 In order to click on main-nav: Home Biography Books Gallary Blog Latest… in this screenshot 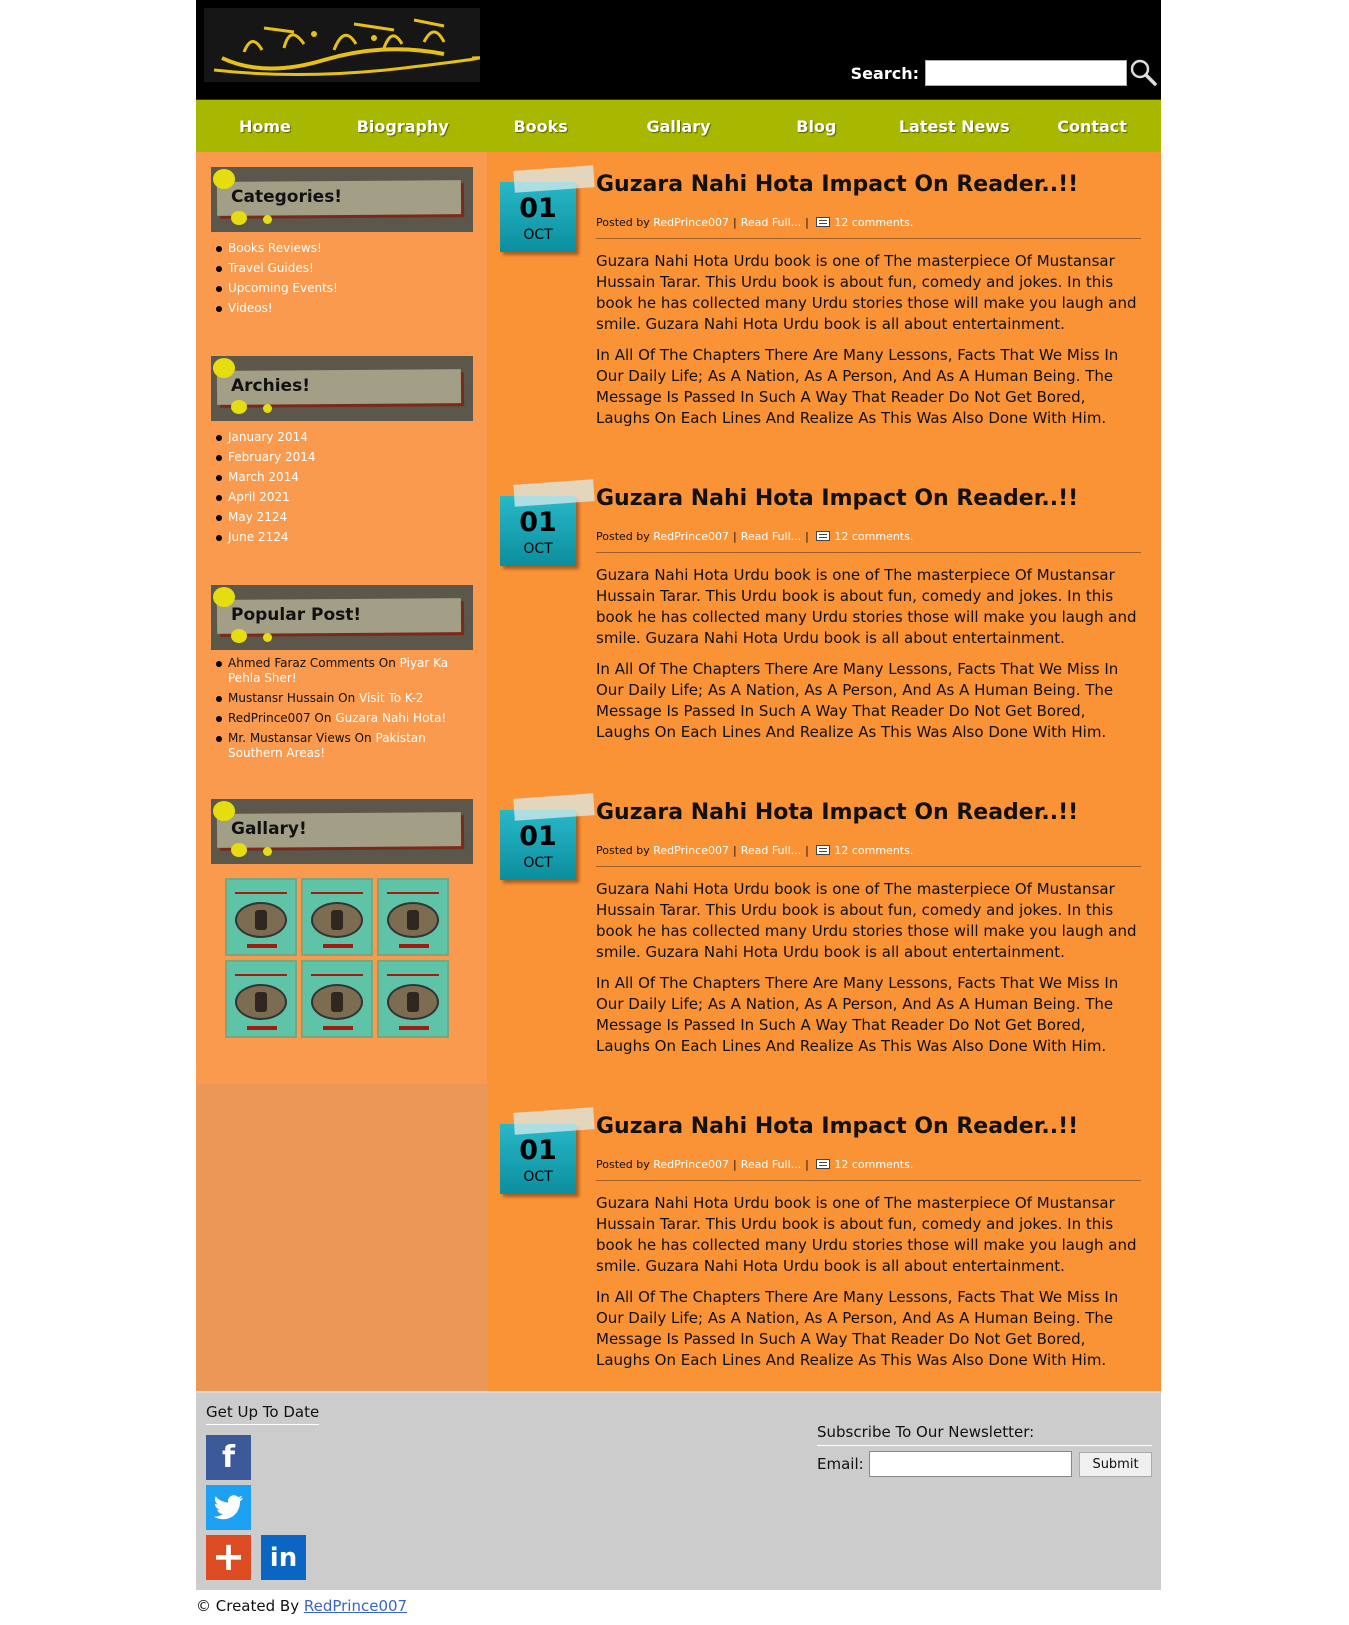, I will do `click(678, 126)`.